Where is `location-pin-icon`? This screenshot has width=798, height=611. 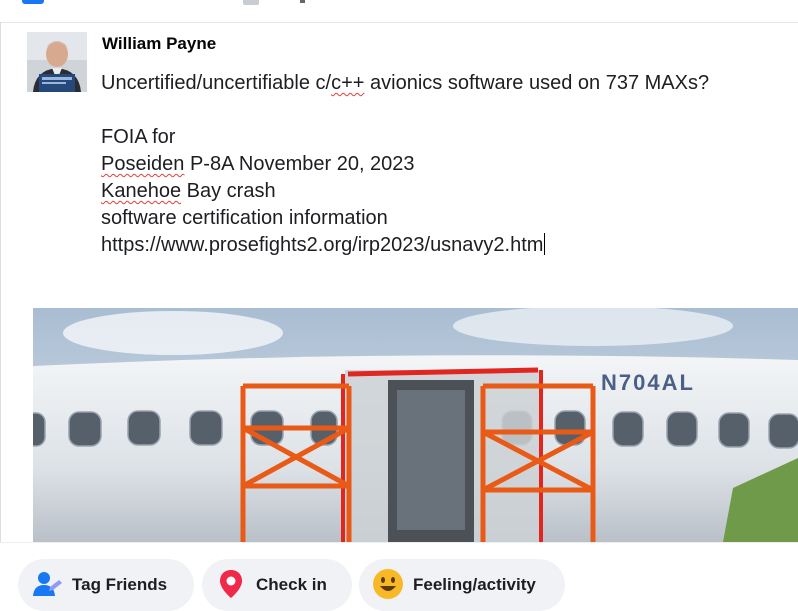 location-pin-icon is located at coordinates (231, 584).